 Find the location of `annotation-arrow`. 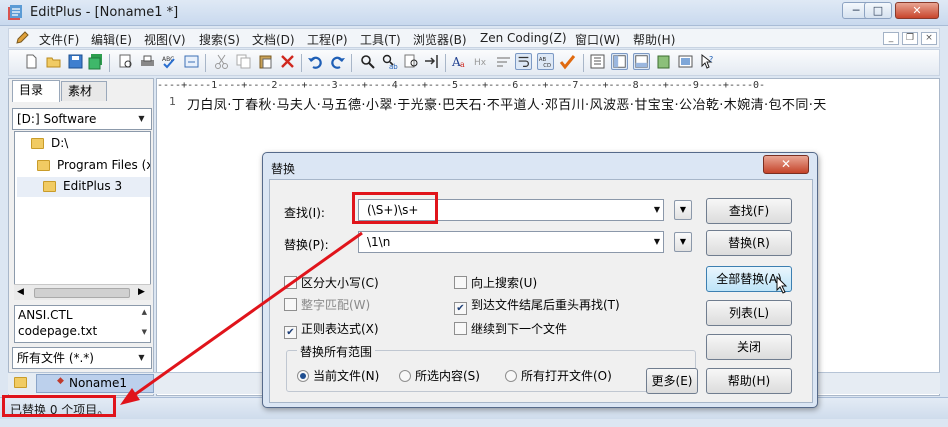

annotation-arrow is located at coordinates (241, 318).